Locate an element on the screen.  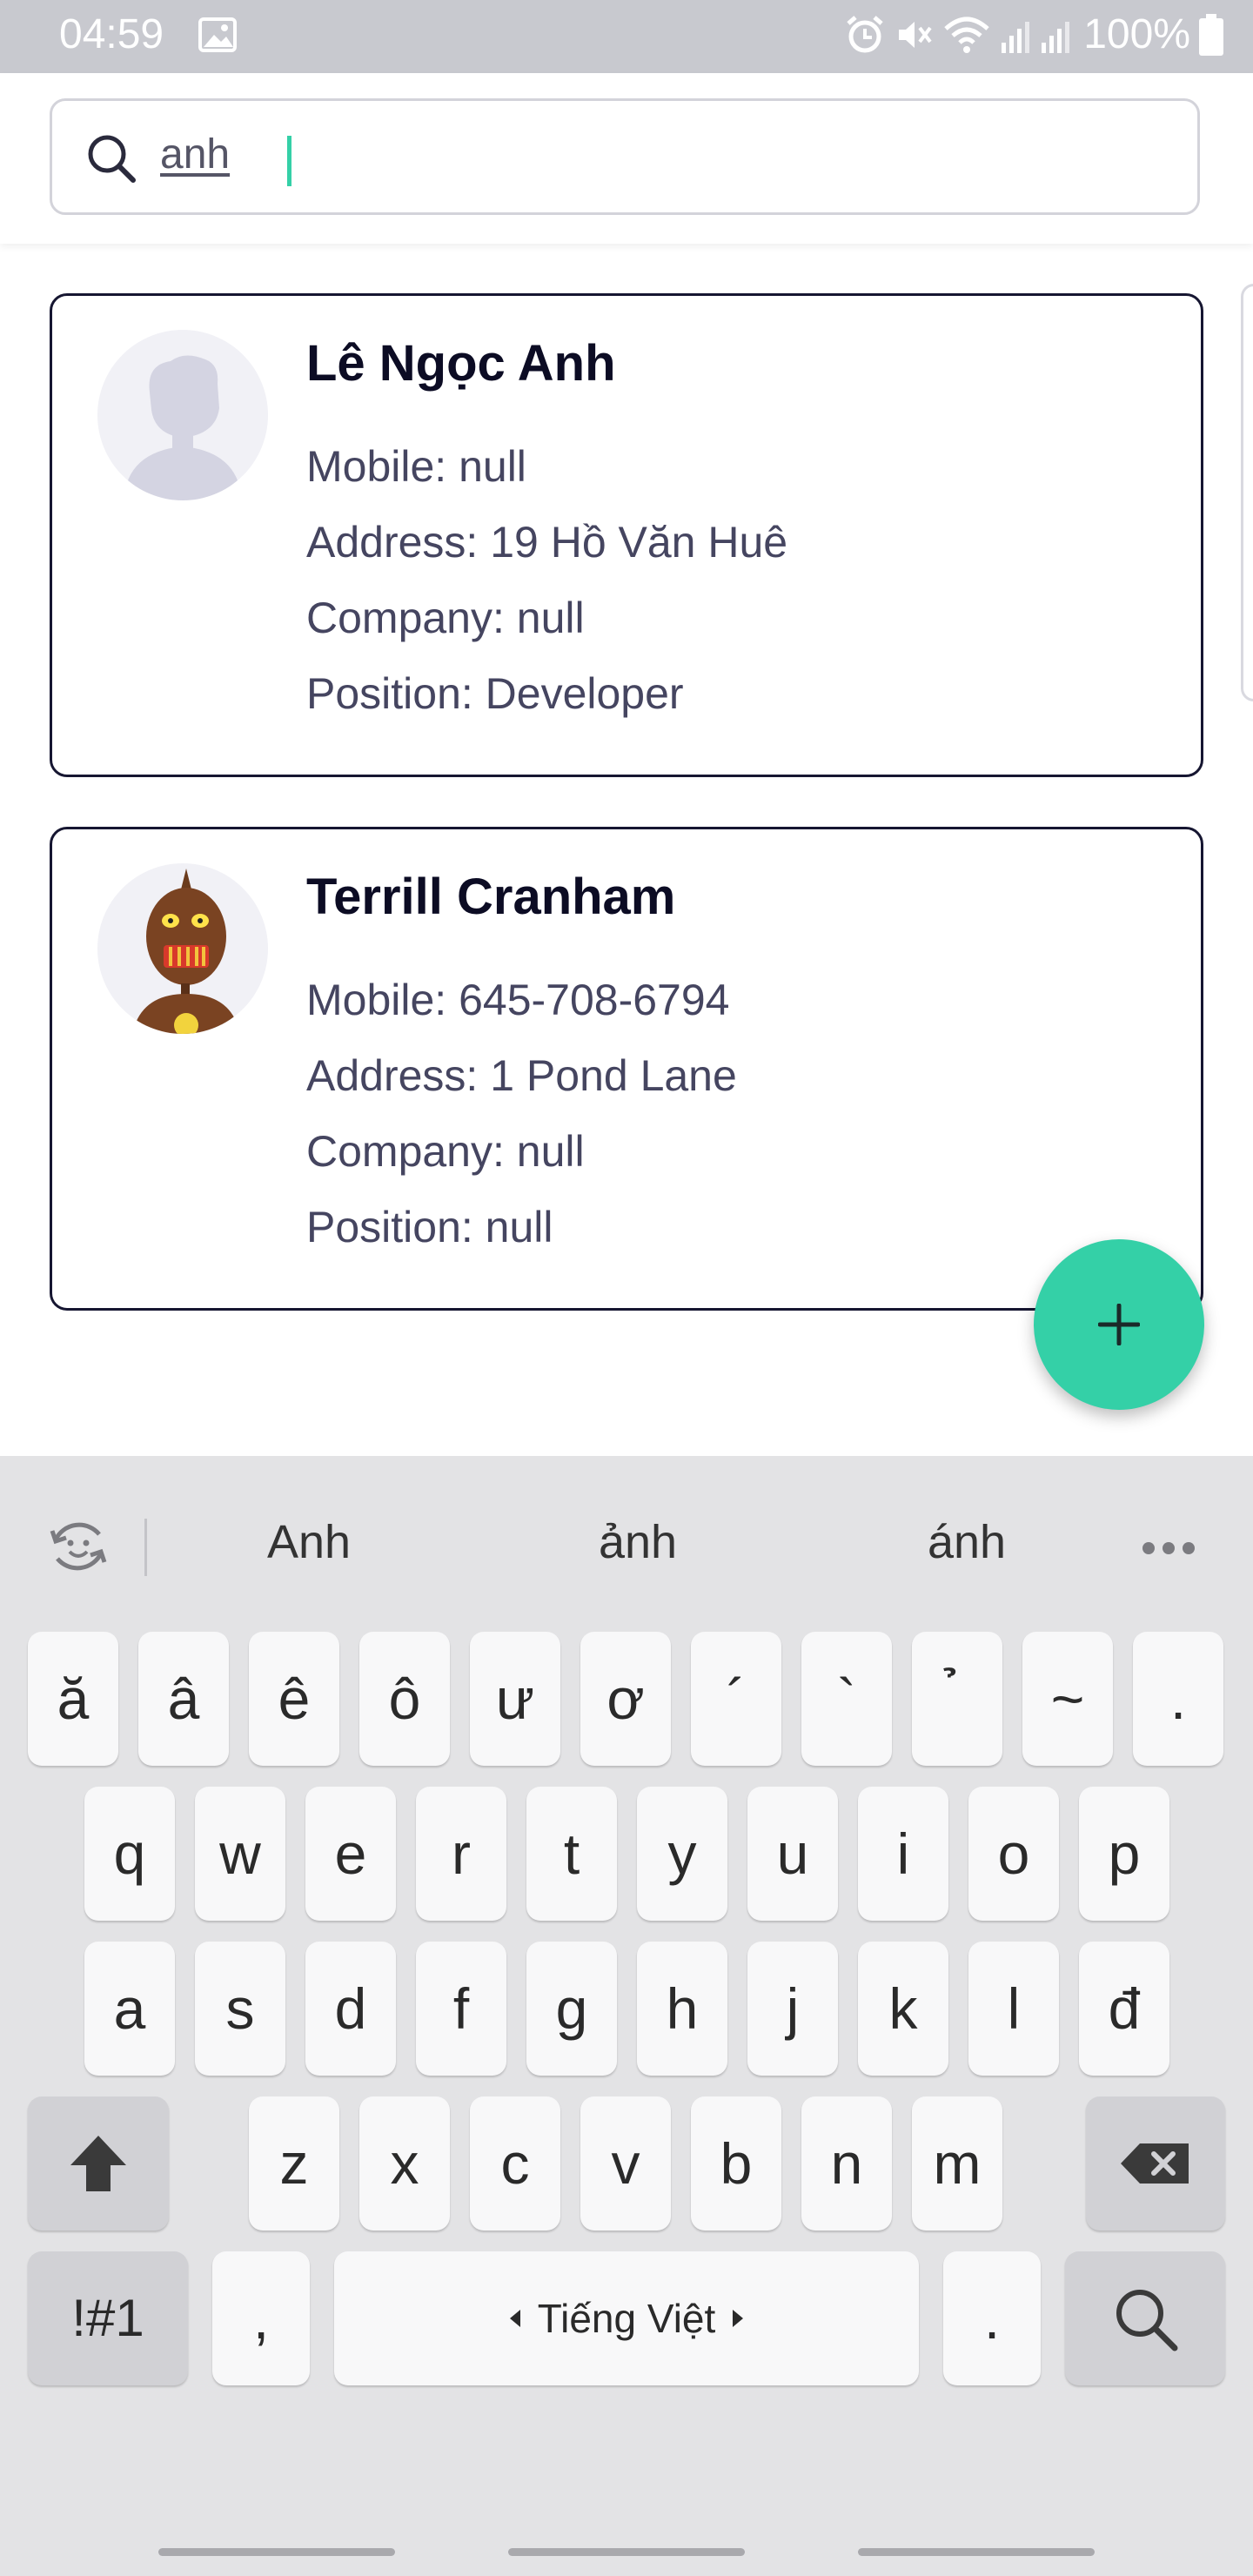
suggestion-2: ảnh is located at coordinates (637, 1542).